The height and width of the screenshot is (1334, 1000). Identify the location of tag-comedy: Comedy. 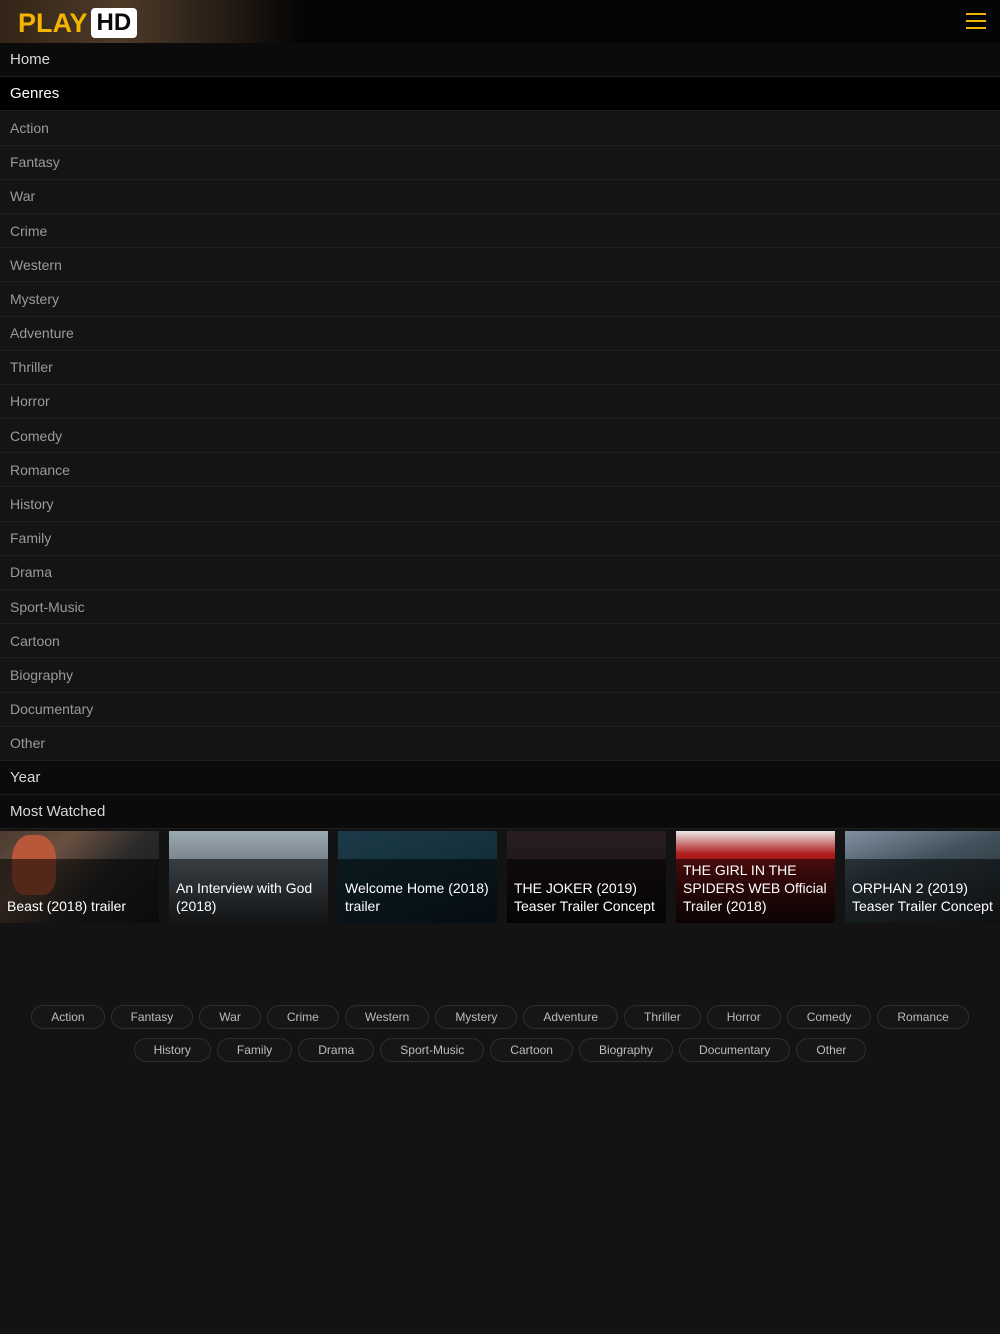
(829, 1017).